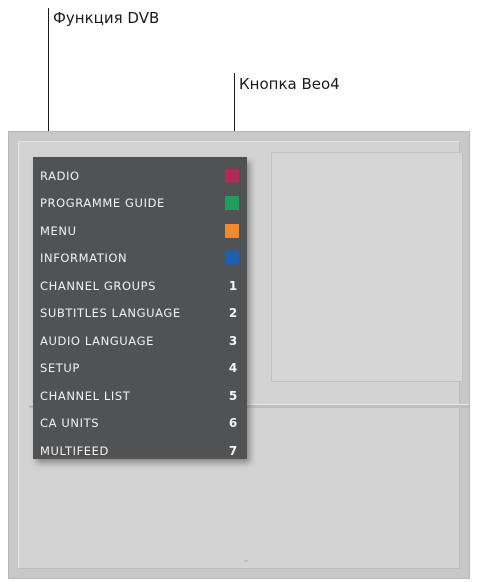 The image size is (478, 582). Describe the element at coordinates (140, 424) in the screenshot. I see `menu-item-ca-units: CA UNITS 6` at that location.